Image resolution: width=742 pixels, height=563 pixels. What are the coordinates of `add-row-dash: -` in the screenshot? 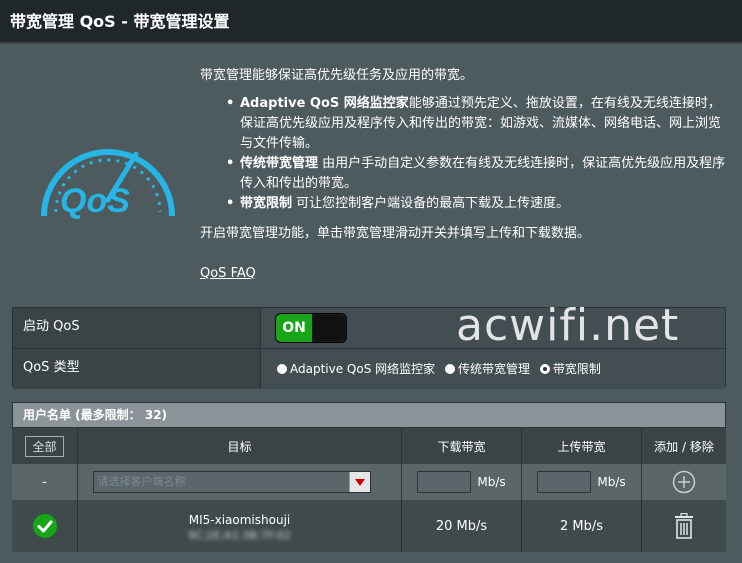 It's located at (45, 482).